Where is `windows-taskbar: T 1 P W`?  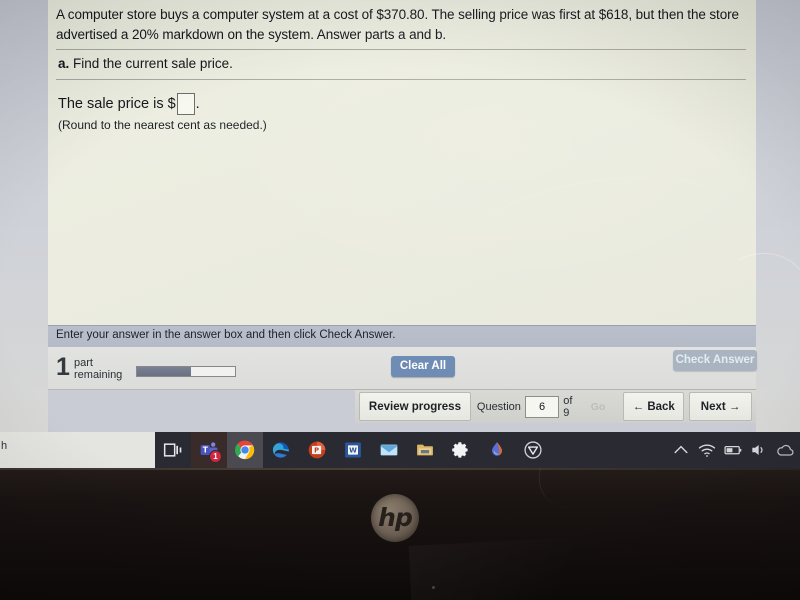 windows-taskbar: T 1 P W is located at coordinates (477, 450).